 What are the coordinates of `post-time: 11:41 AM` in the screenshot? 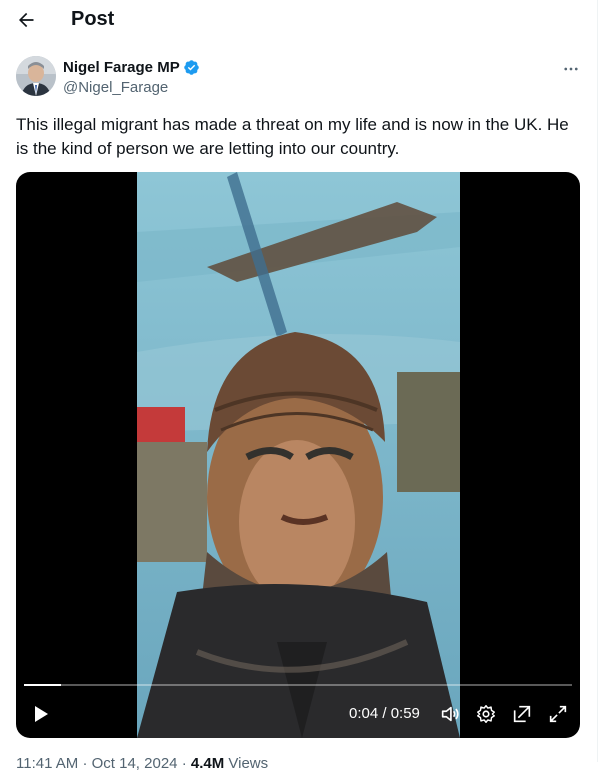 It's located at (47, 763).